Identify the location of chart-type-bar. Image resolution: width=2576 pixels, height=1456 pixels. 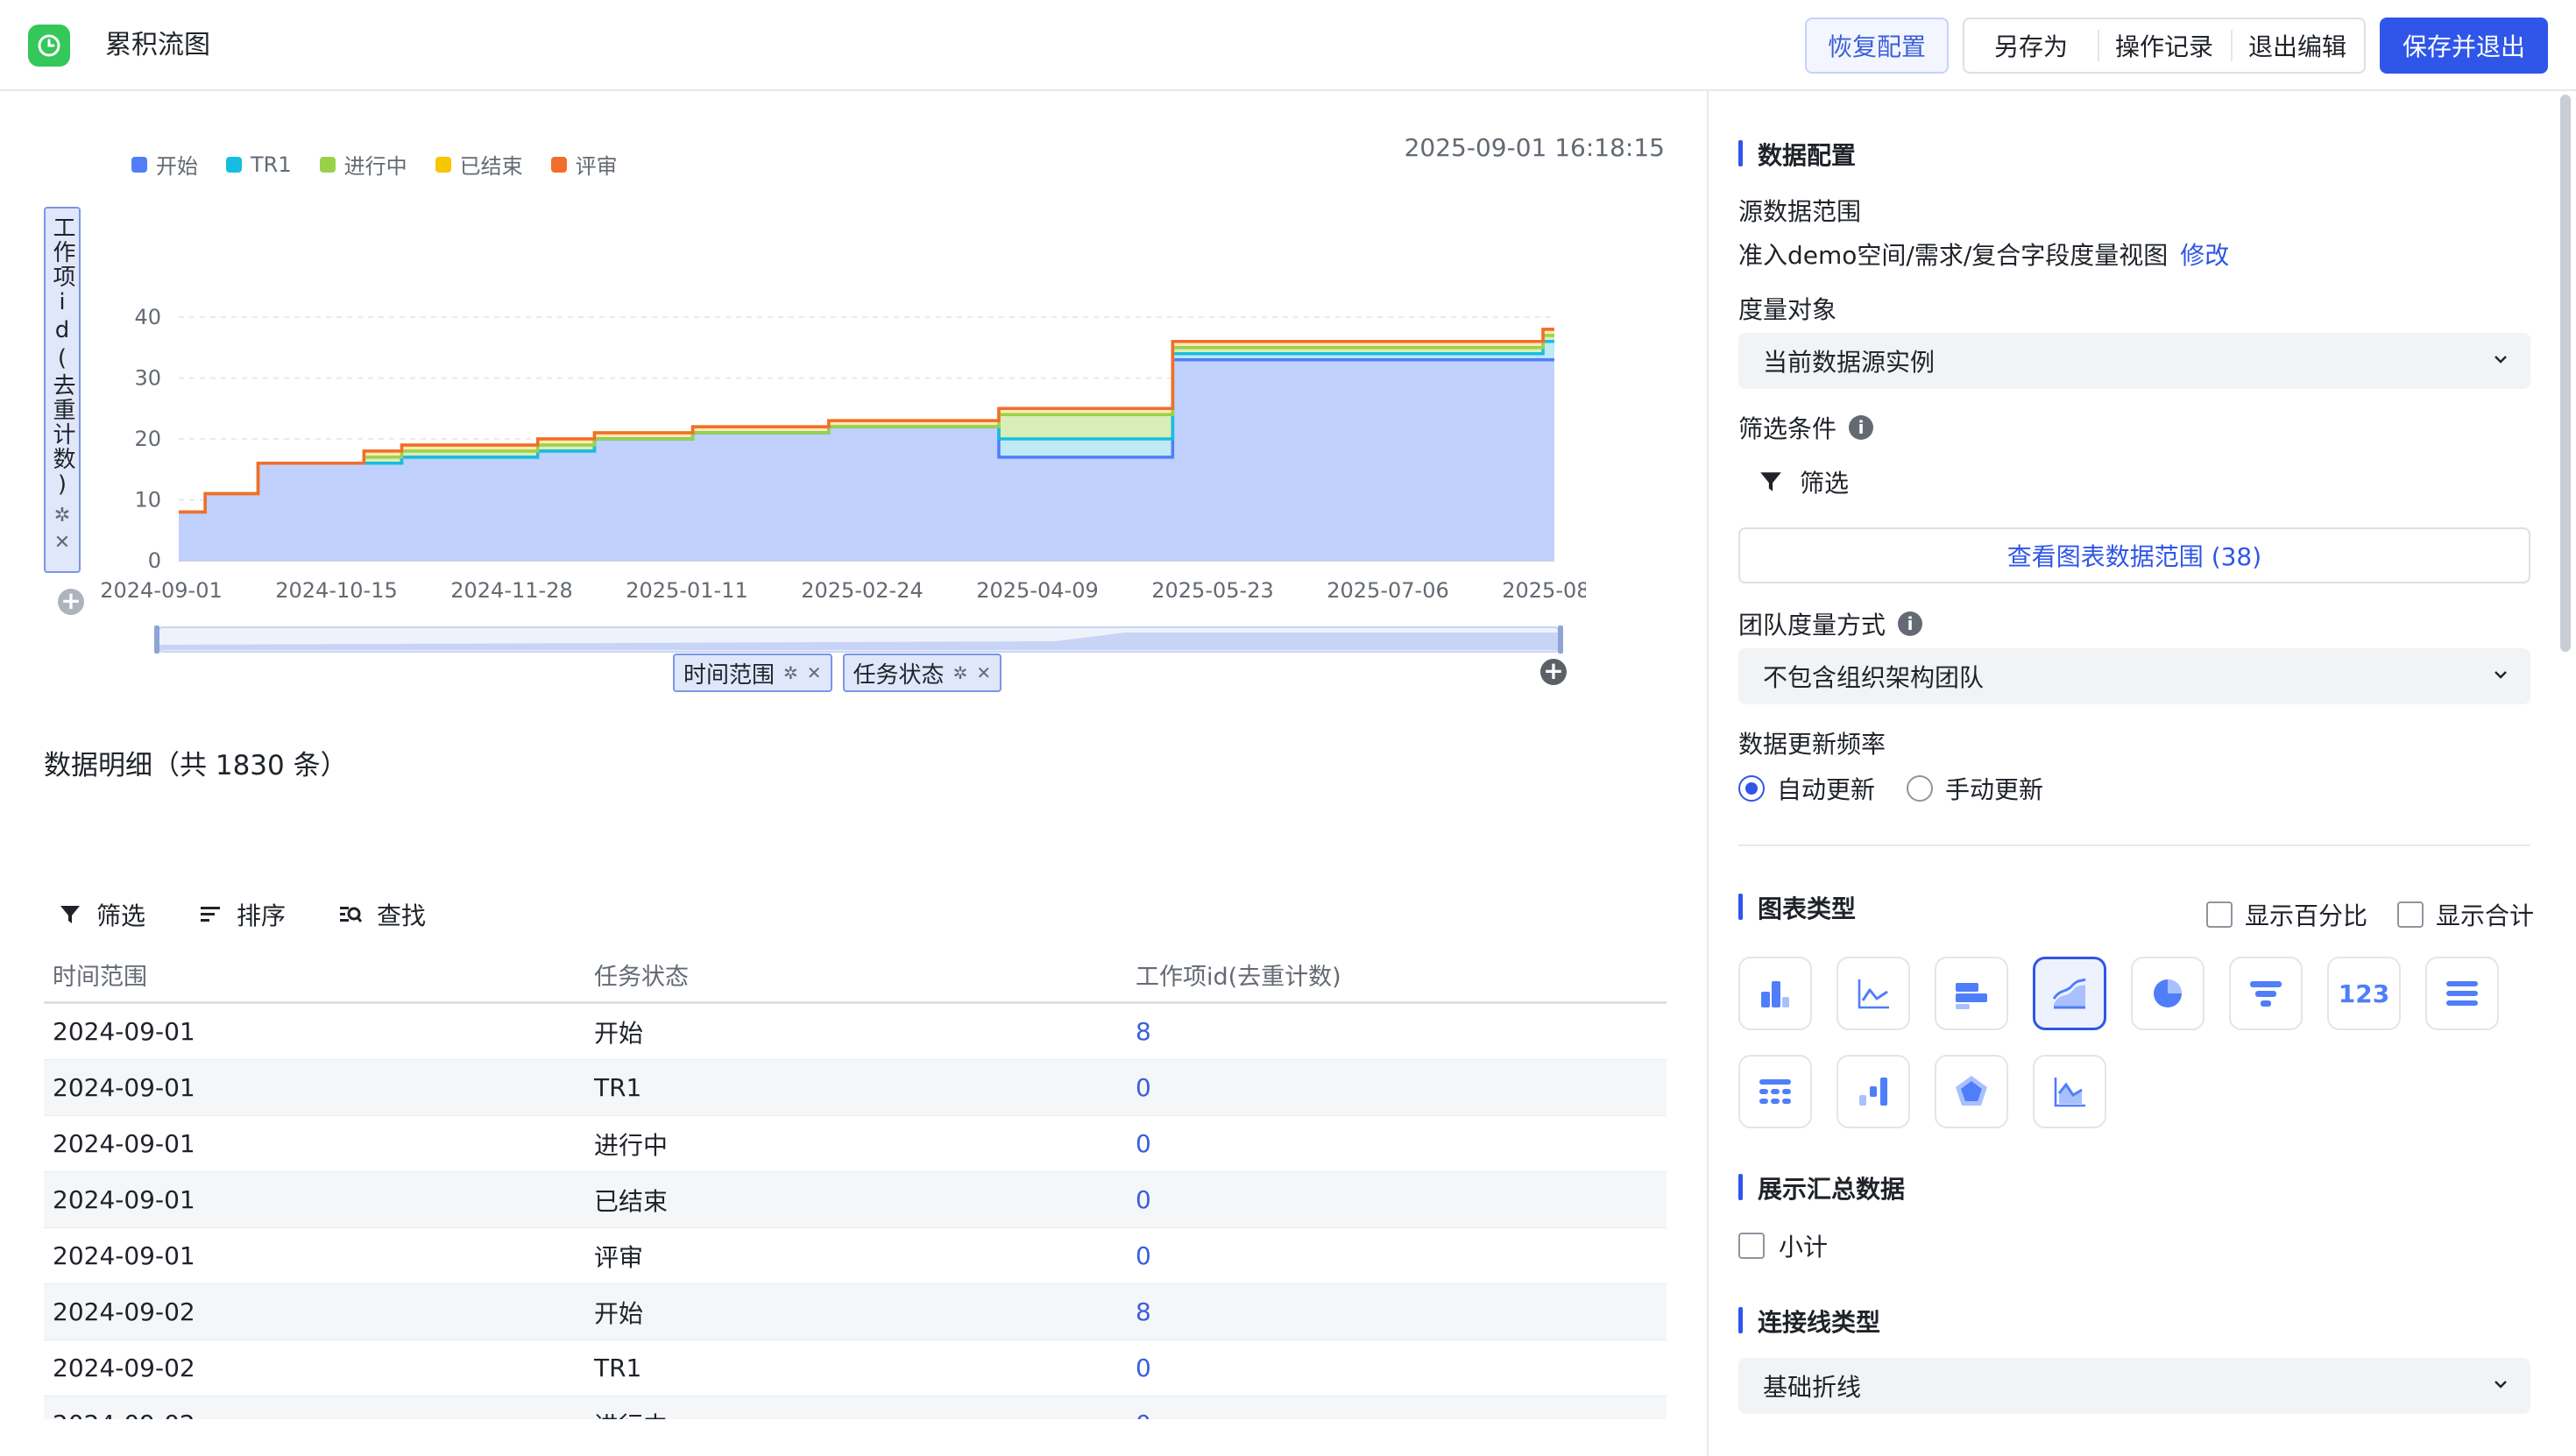
(1775, 993).